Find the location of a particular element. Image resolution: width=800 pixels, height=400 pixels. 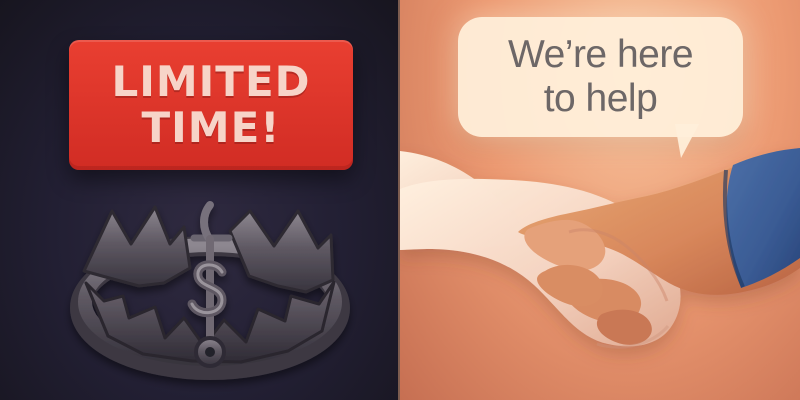

speech-bubble-text: We’re here to help is located at coordinates (600, 76).